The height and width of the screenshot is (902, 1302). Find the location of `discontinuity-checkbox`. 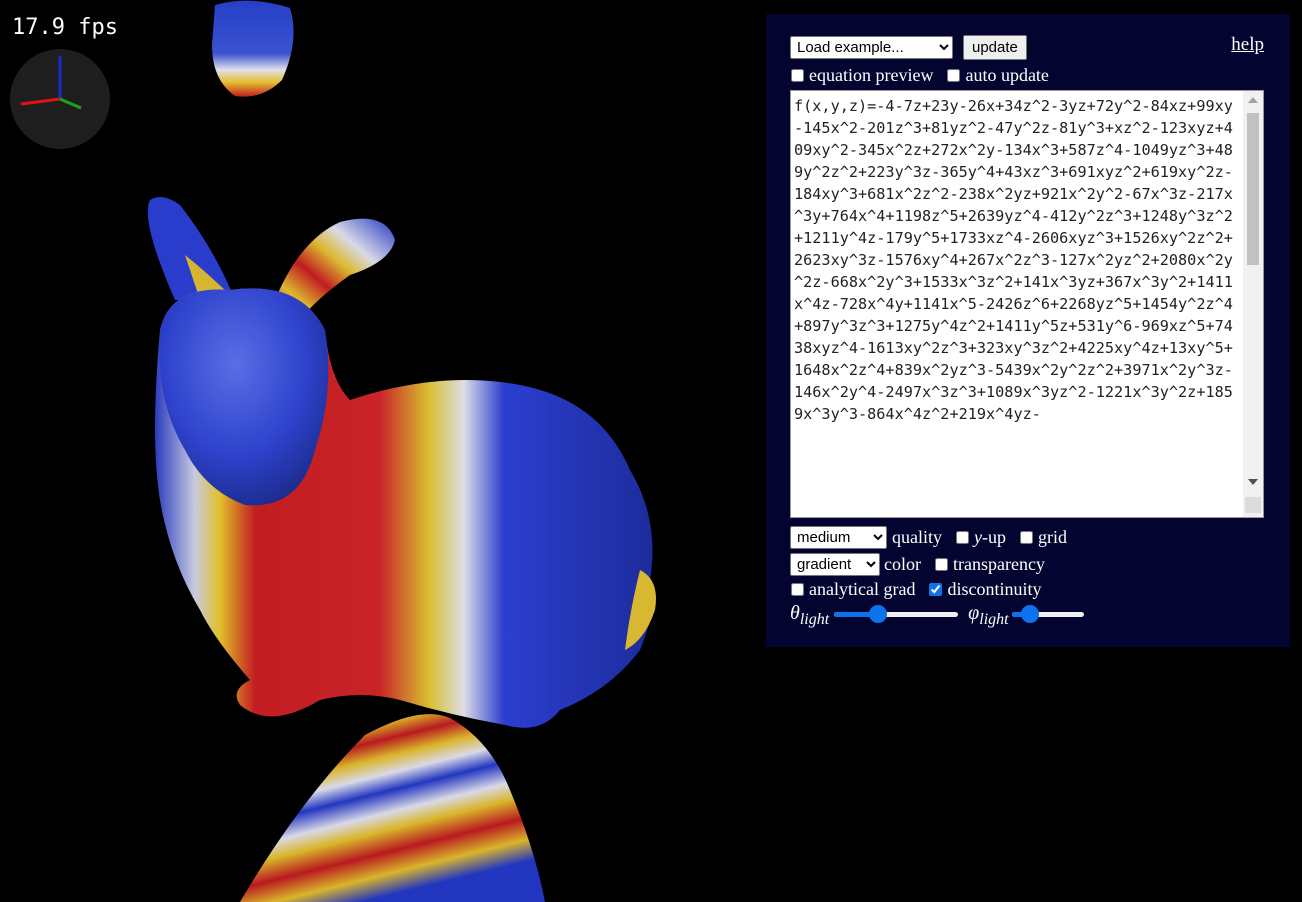

discontinuity-checkbox is located at coordinates (936, 589).